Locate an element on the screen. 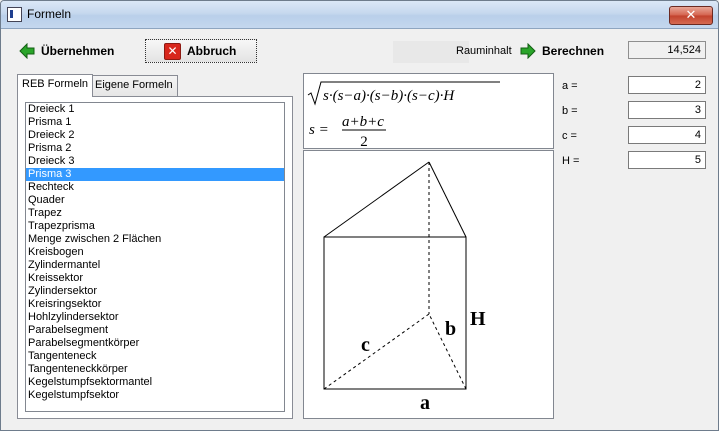 The height and width of the screenshot is (431, 719). calculate-button: Berechnen is located at coordinates (562, 51).